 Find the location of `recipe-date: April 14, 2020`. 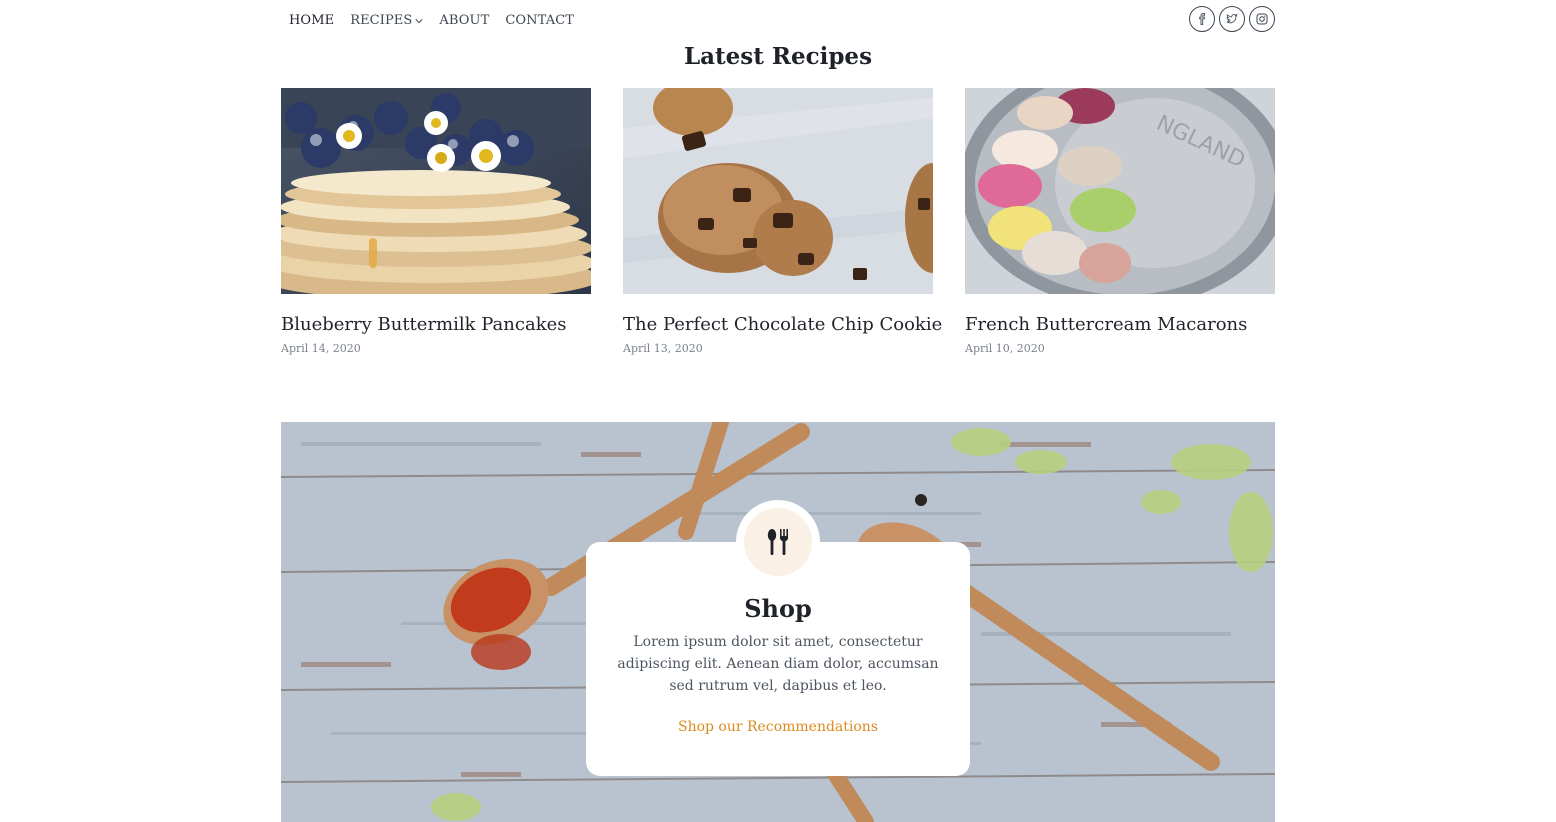

recipe-date: April 14, 2020 is located at coordinates (321, 348).